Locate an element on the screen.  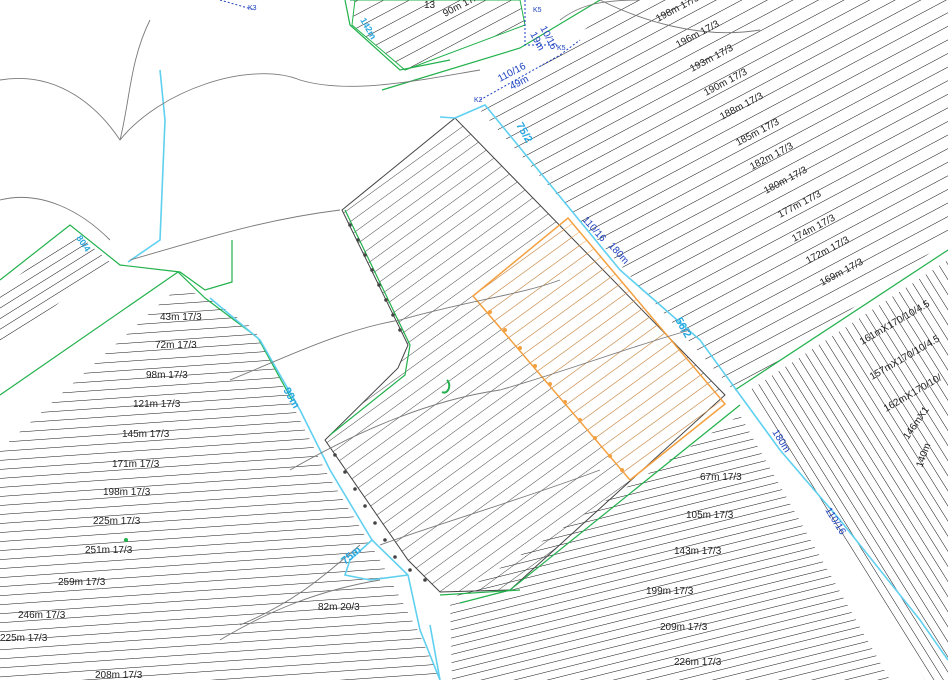
lr-label: 143m 17/3 is located at coordinates (698, 551).